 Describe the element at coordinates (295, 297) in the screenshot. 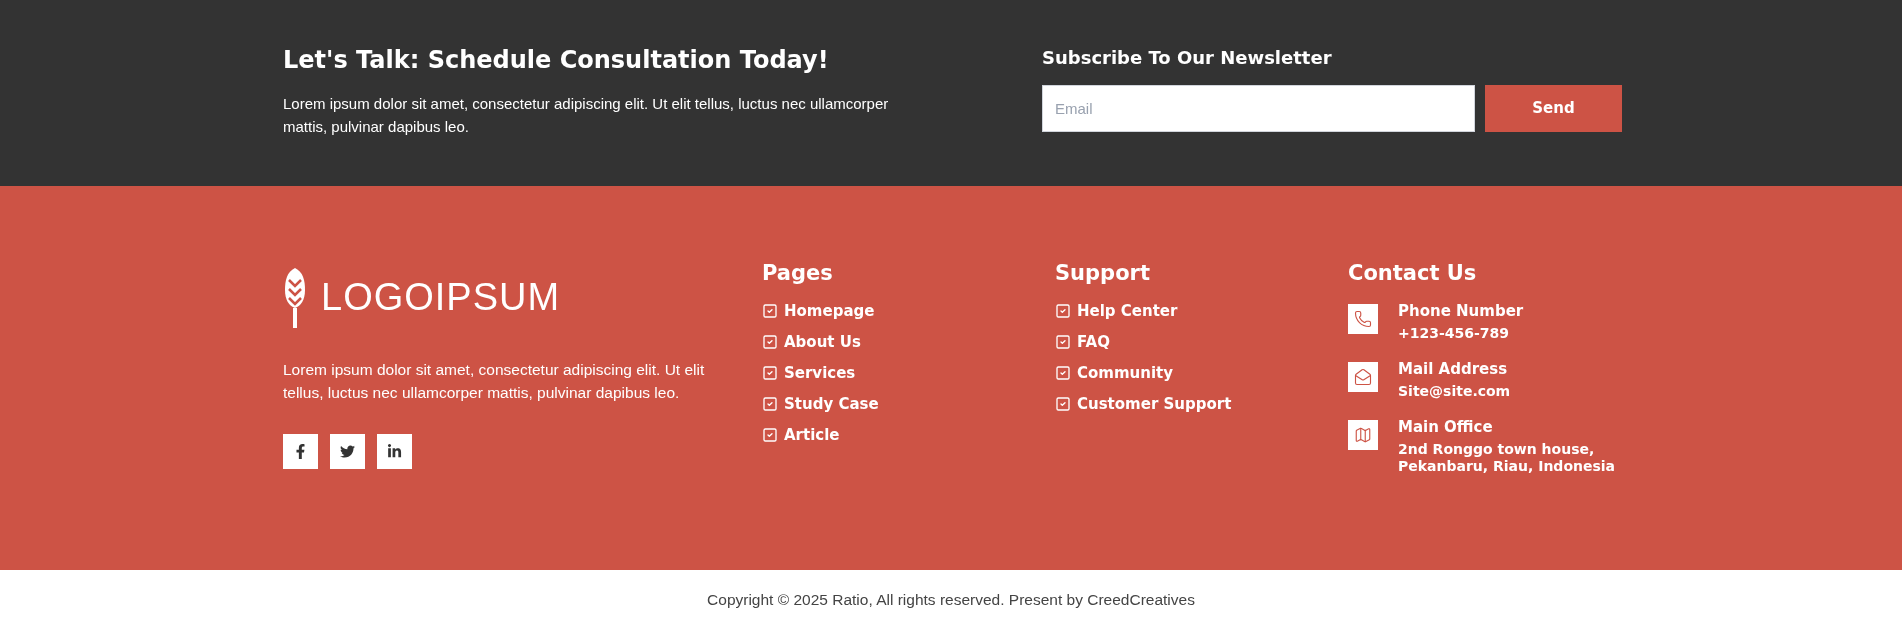

I see `wheat-icon` at that location.